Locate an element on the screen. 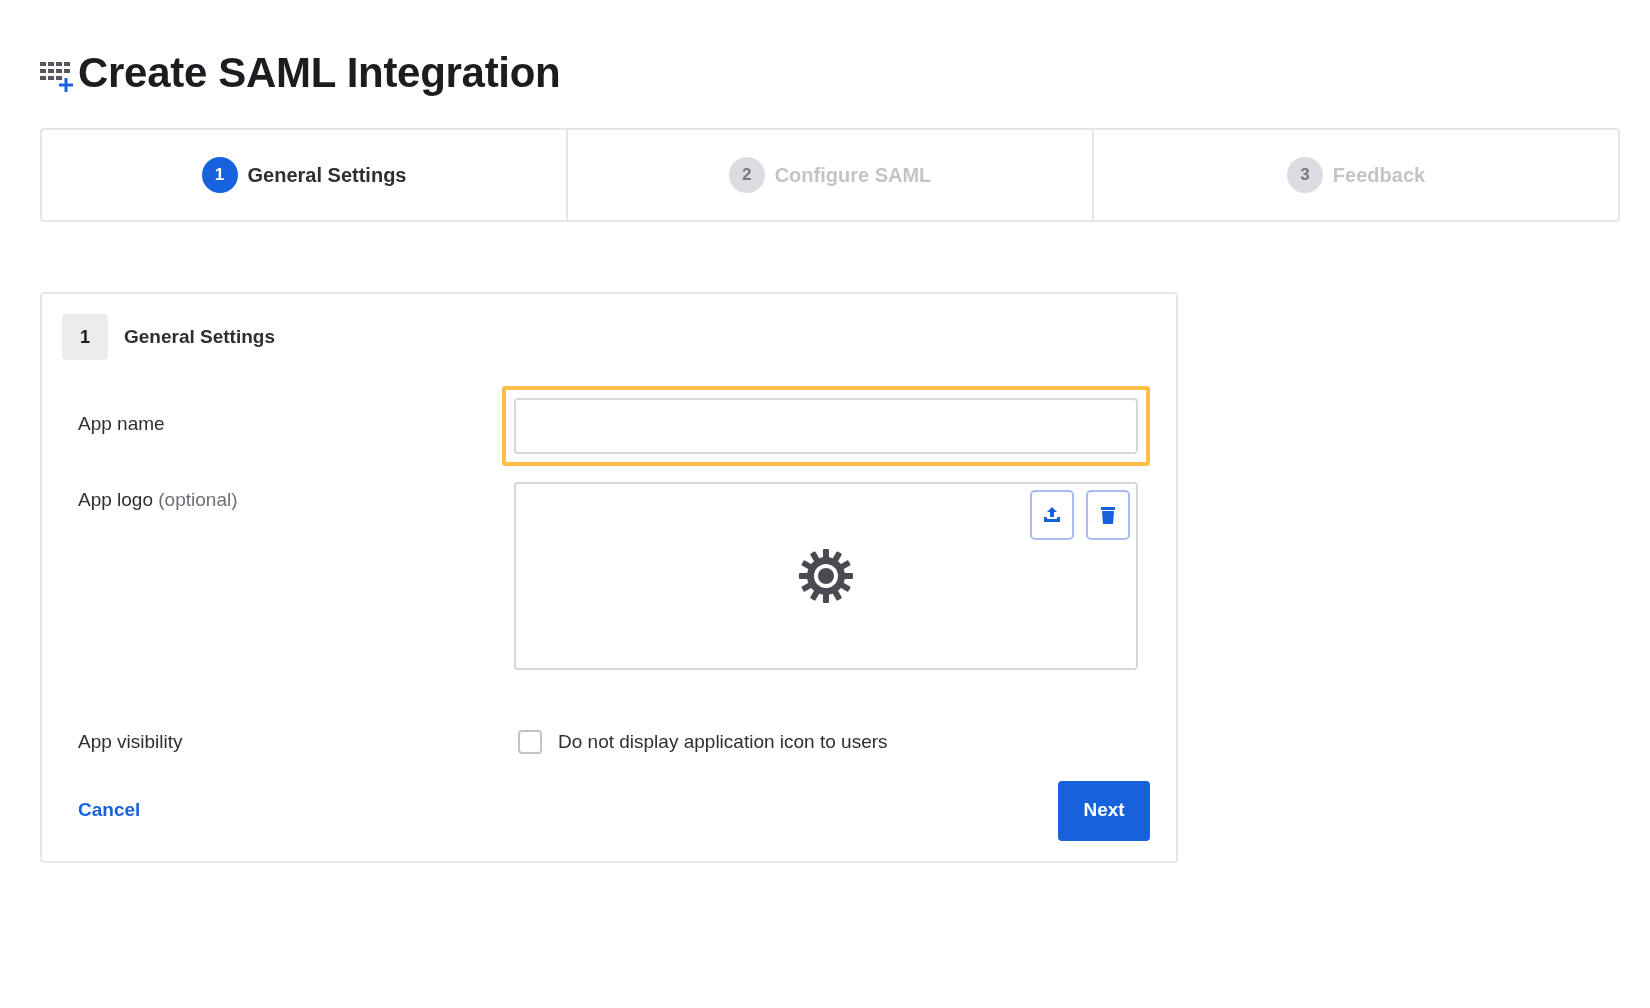  step-label: Configure SAML is located at coordinates (853, 175).